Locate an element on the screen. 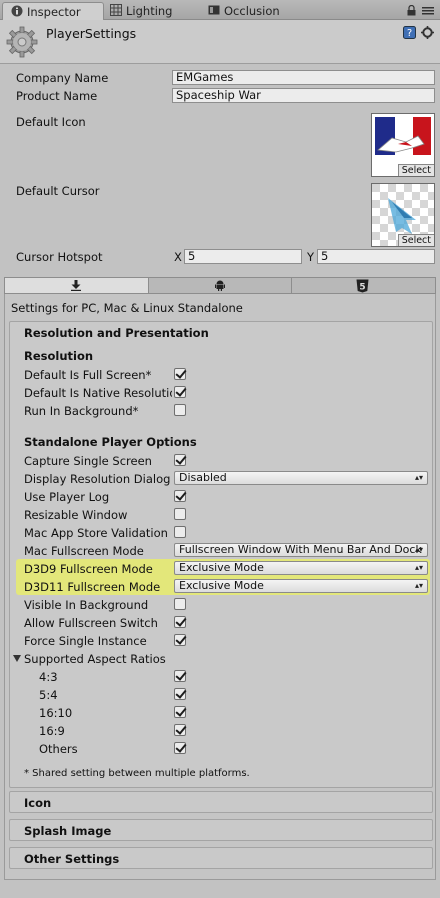 The height and width of the screenshot is (898, 440). standalone-player-heading: Standalone Player Options is located at coordinates (110, 442).